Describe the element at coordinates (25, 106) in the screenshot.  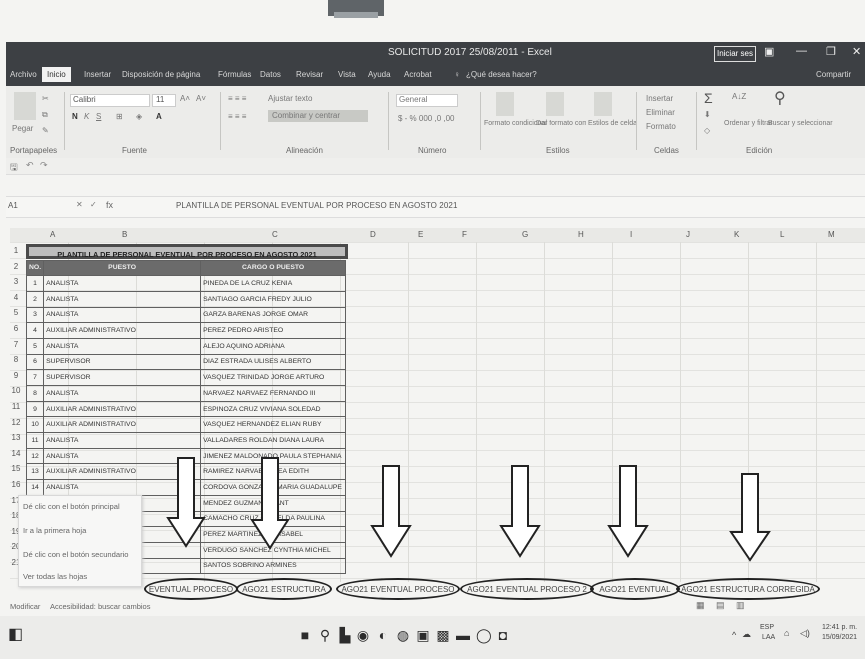
I see `paste-icon` at that location.